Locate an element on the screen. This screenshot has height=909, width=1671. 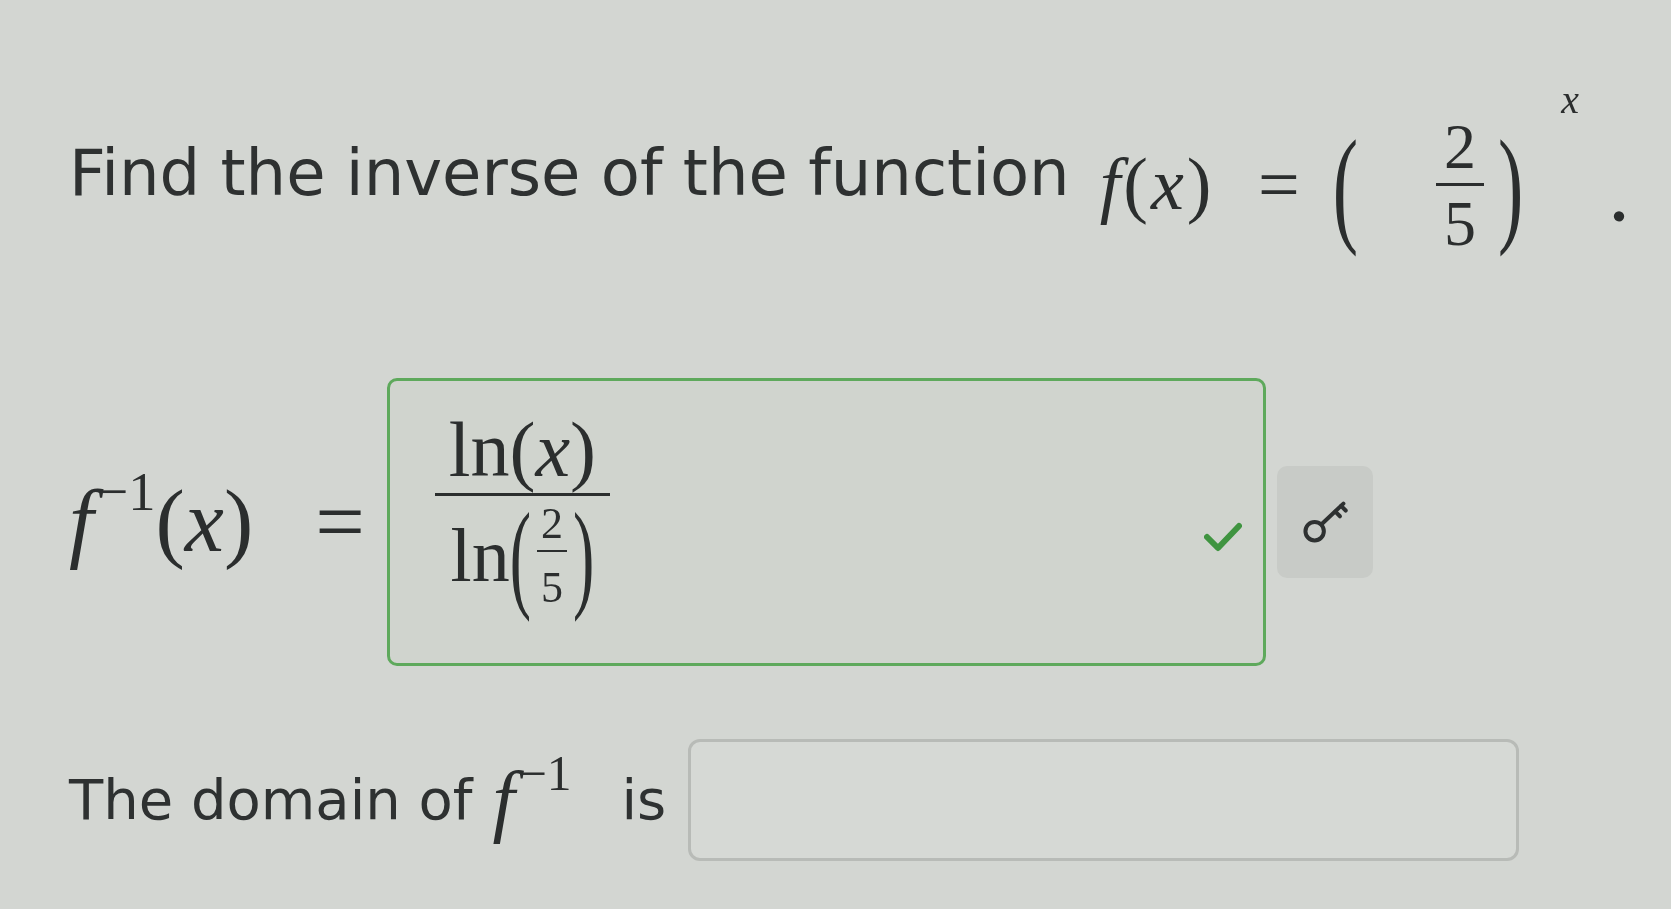
key-button is located at coordinates (1324, 522).